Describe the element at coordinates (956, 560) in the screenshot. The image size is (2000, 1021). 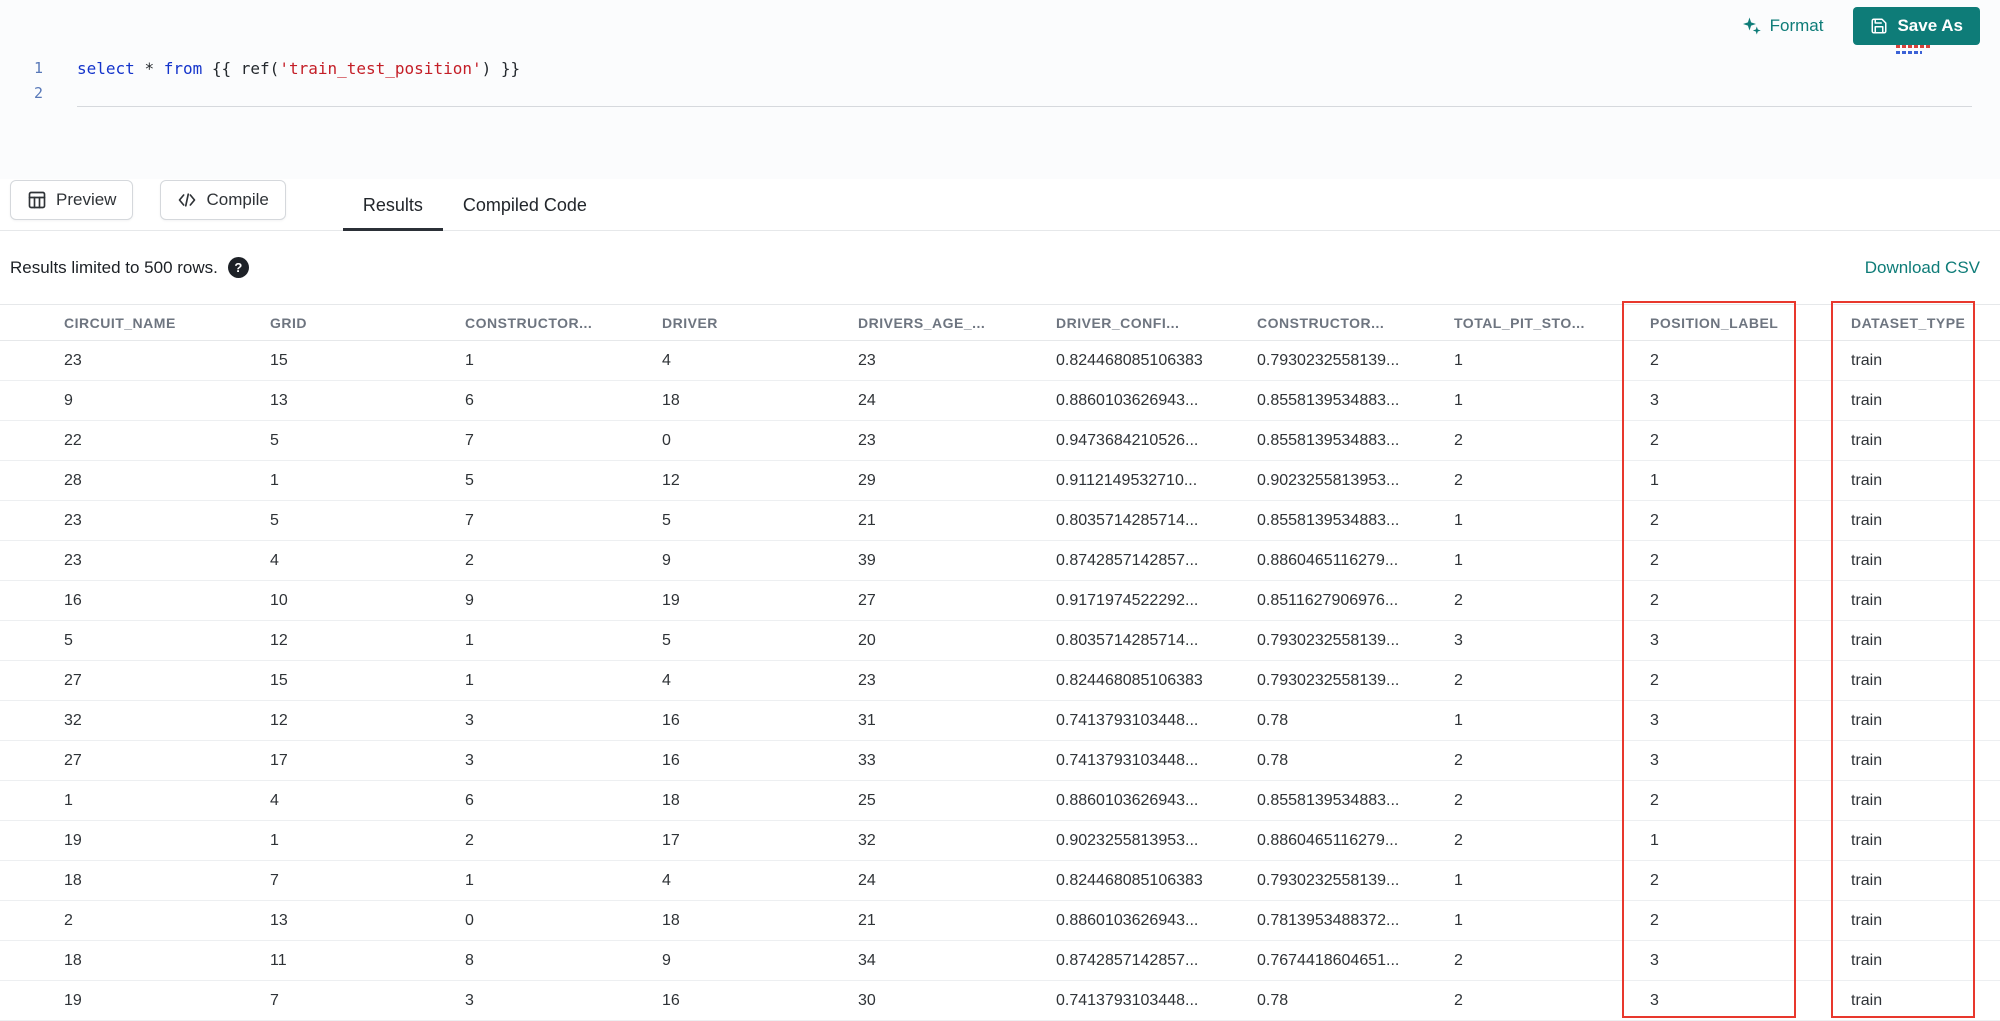
I see `table-cell: 39` at that location.